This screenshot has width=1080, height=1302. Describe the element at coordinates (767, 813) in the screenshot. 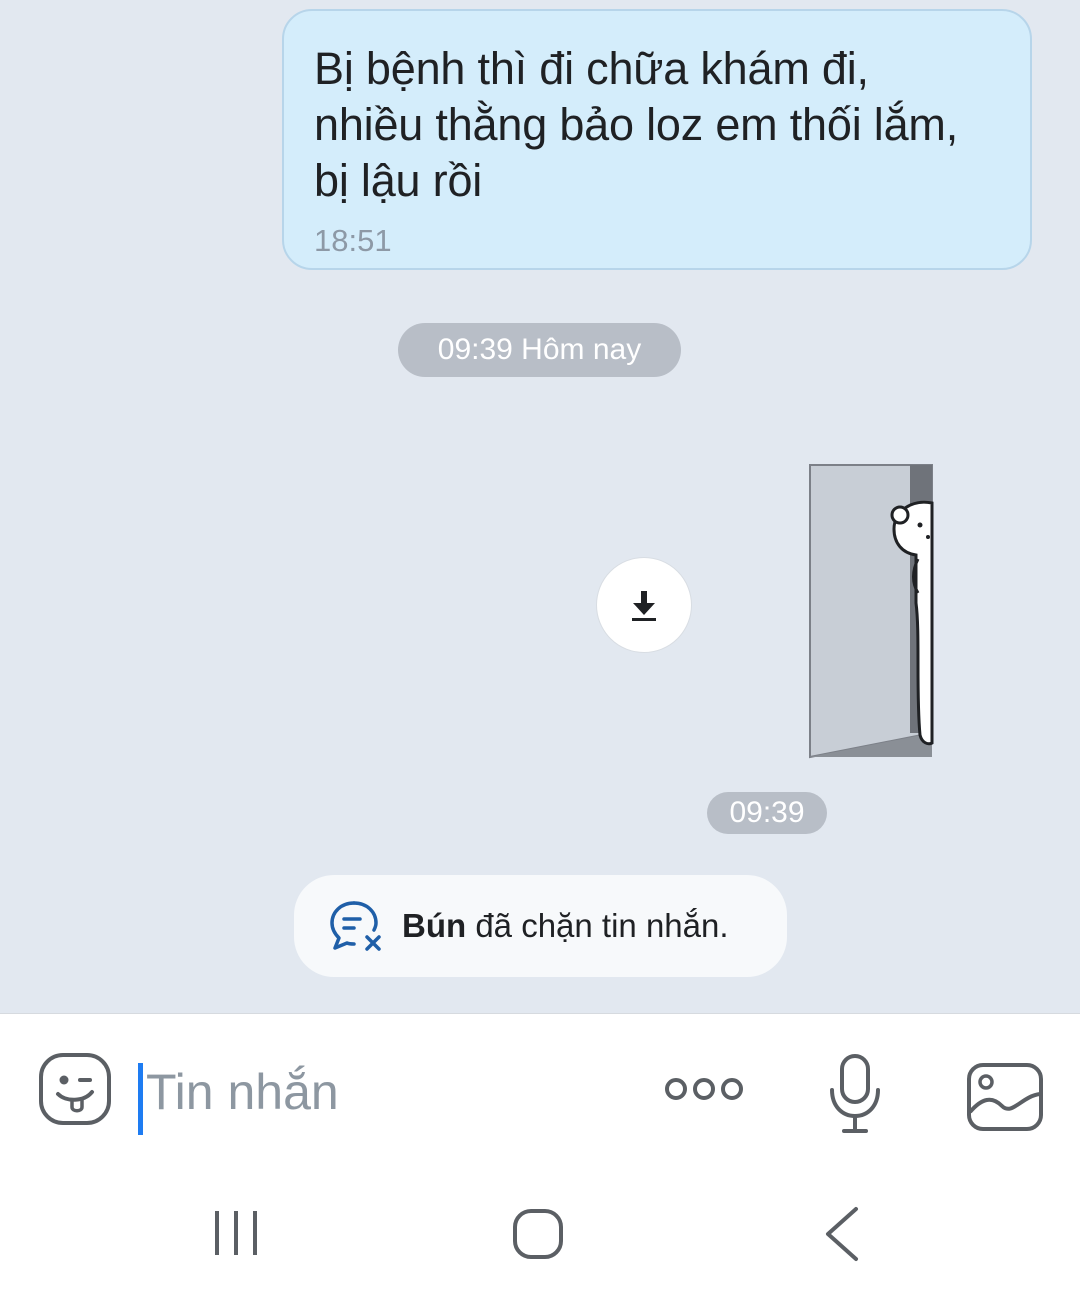

I see `sticker-time: 09:39` at that location.